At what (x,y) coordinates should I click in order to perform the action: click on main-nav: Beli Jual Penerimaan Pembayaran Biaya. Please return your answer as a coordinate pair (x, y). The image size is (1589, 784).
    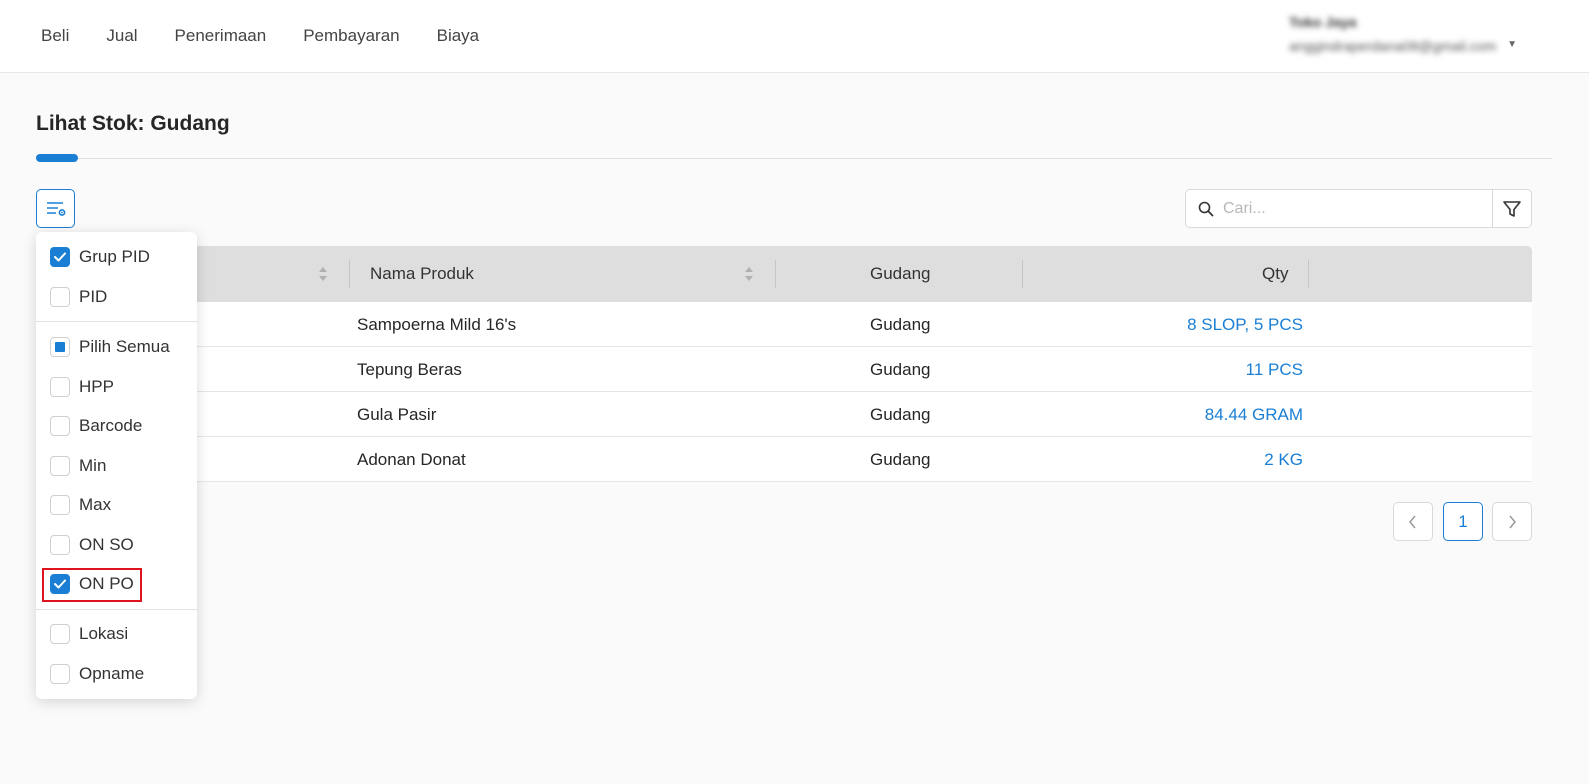
    Looking at the image, I should click on (278, 36).